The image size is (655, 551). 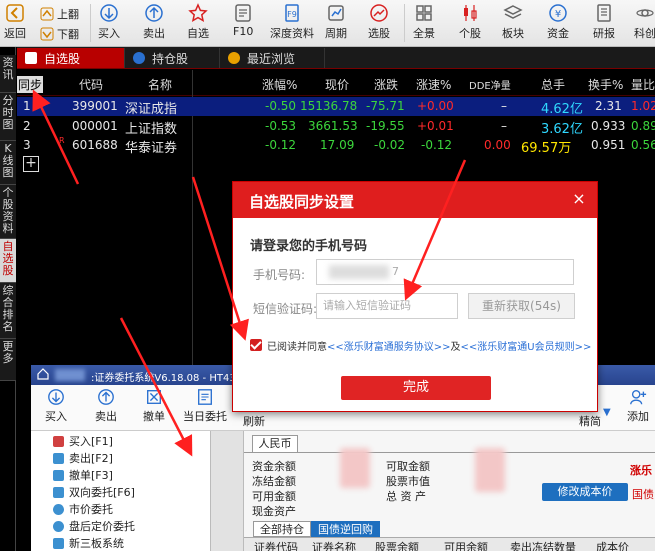 What do you see at coordinates (643, 145) in the screenshot?
I see `volume-ratio: 0.56` at bounding box center [643, 145].